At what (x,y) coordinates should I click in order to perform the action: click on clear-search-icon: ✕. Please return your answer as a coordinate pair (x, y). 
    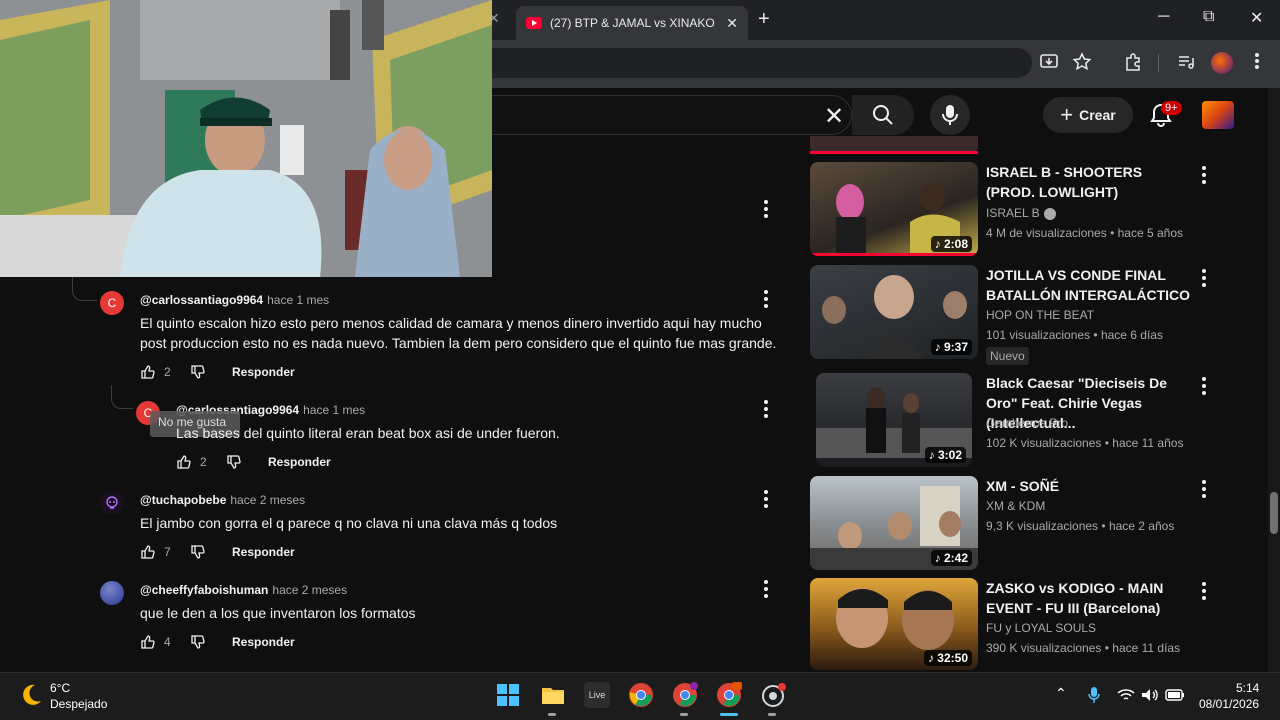
    Looking at the image, I should click on (834, 116).